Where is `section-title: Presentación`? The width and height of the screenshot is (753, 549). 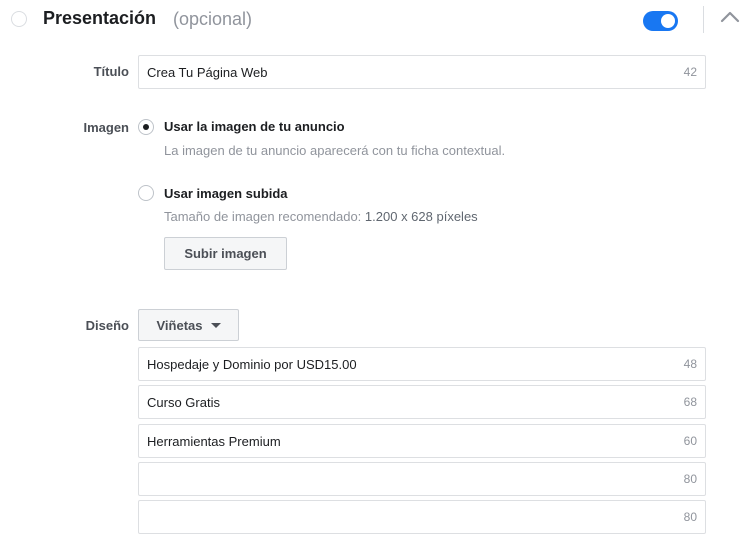
section-title: Presentación is located at coordinates (100, 18).